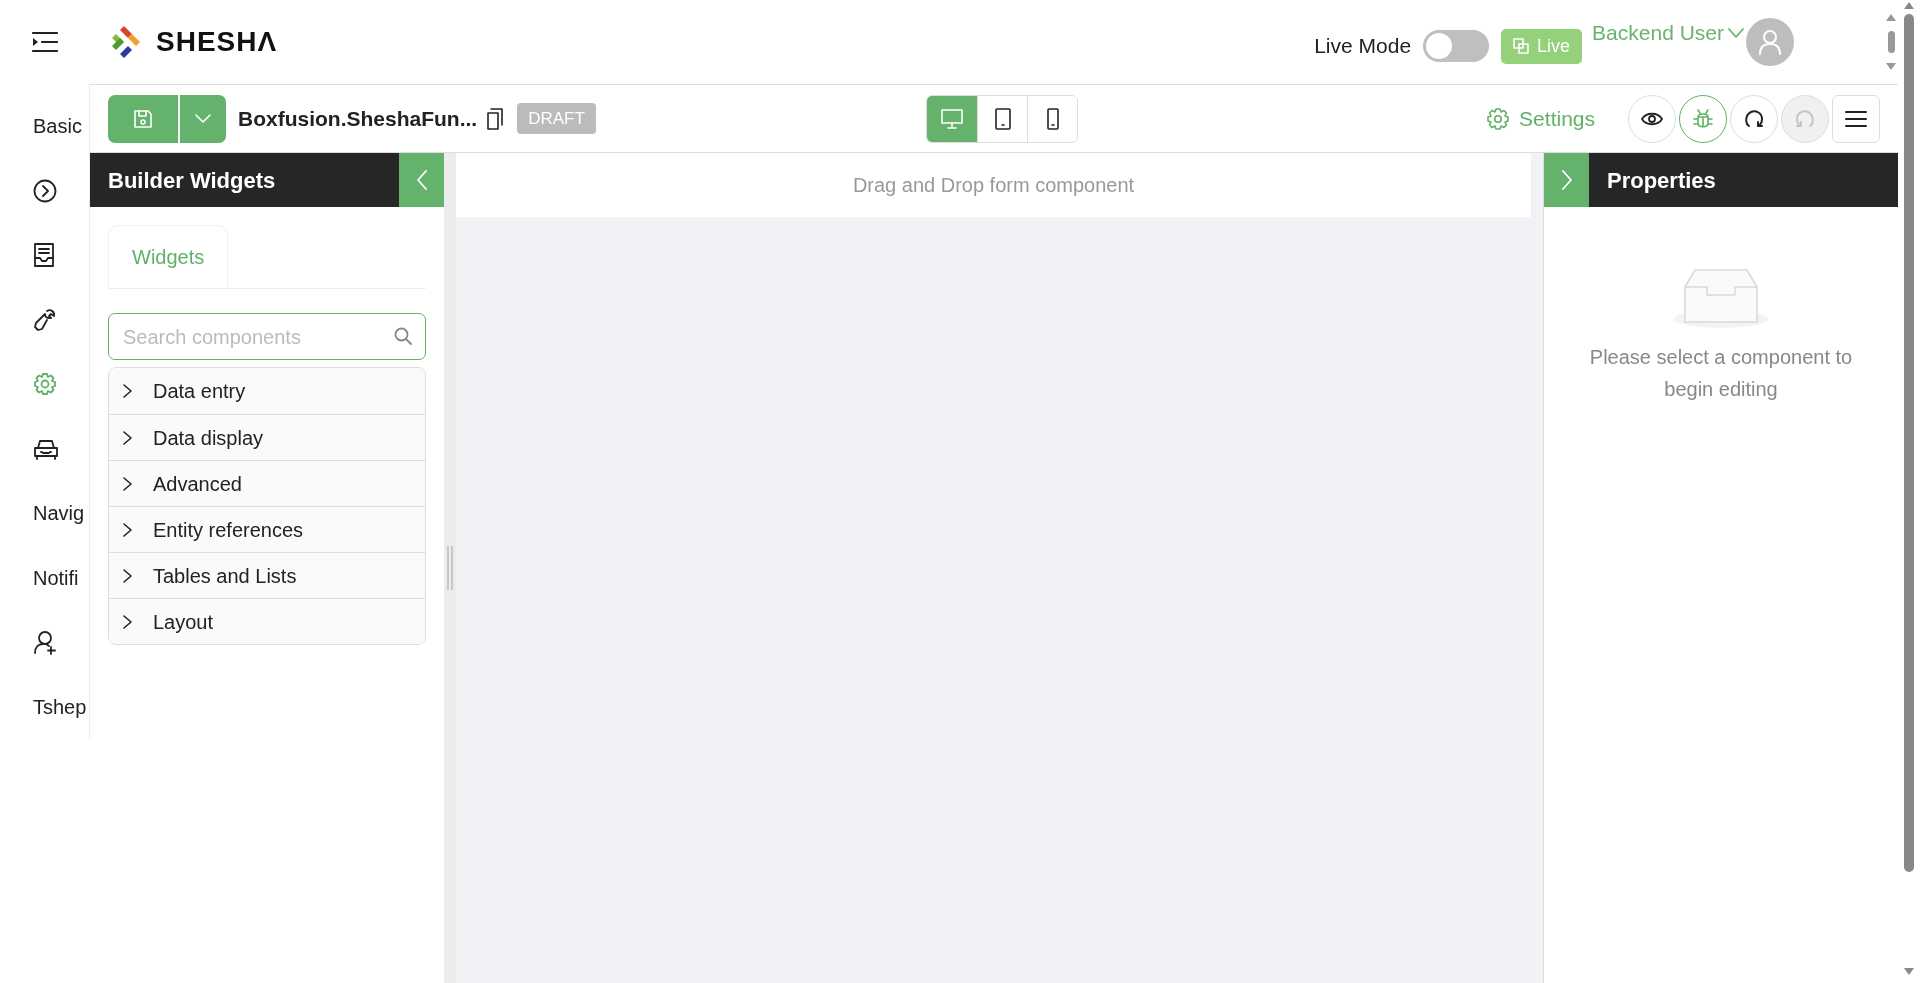 The image size is (1920, 983). I want to click on collapse-item: Data entry, so click(267, 391).